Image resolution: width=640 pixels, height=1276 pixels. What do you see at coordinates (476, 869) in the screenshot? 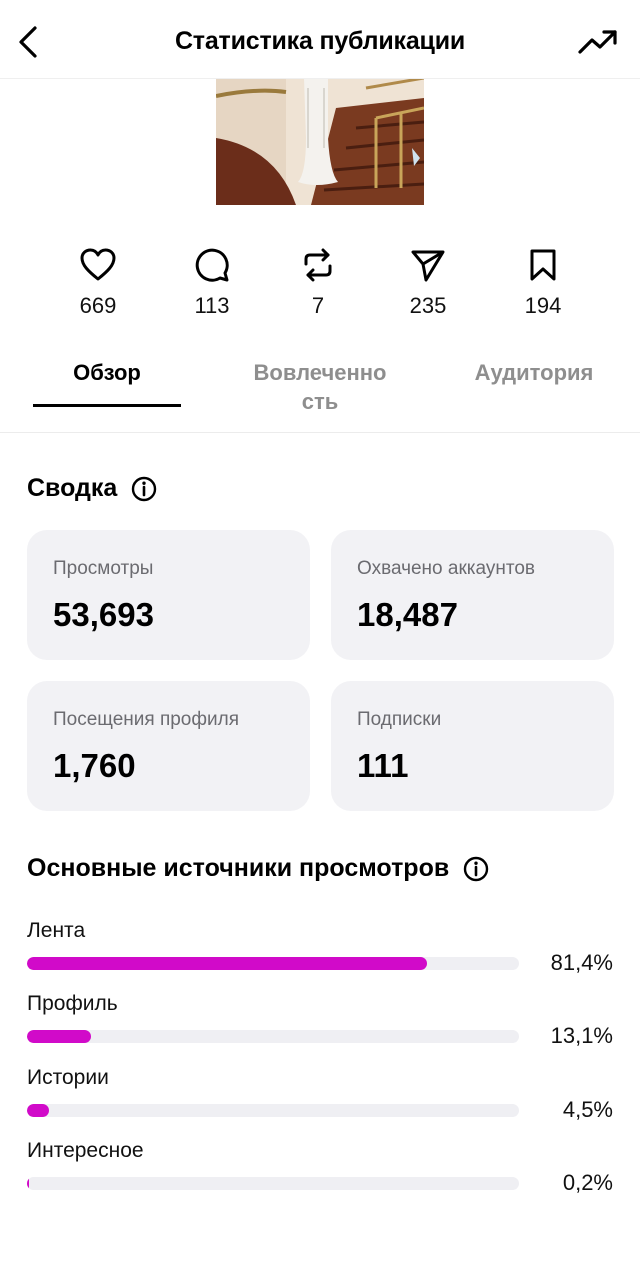
I see `sources-info-icon` at bounding box center [476, 869].